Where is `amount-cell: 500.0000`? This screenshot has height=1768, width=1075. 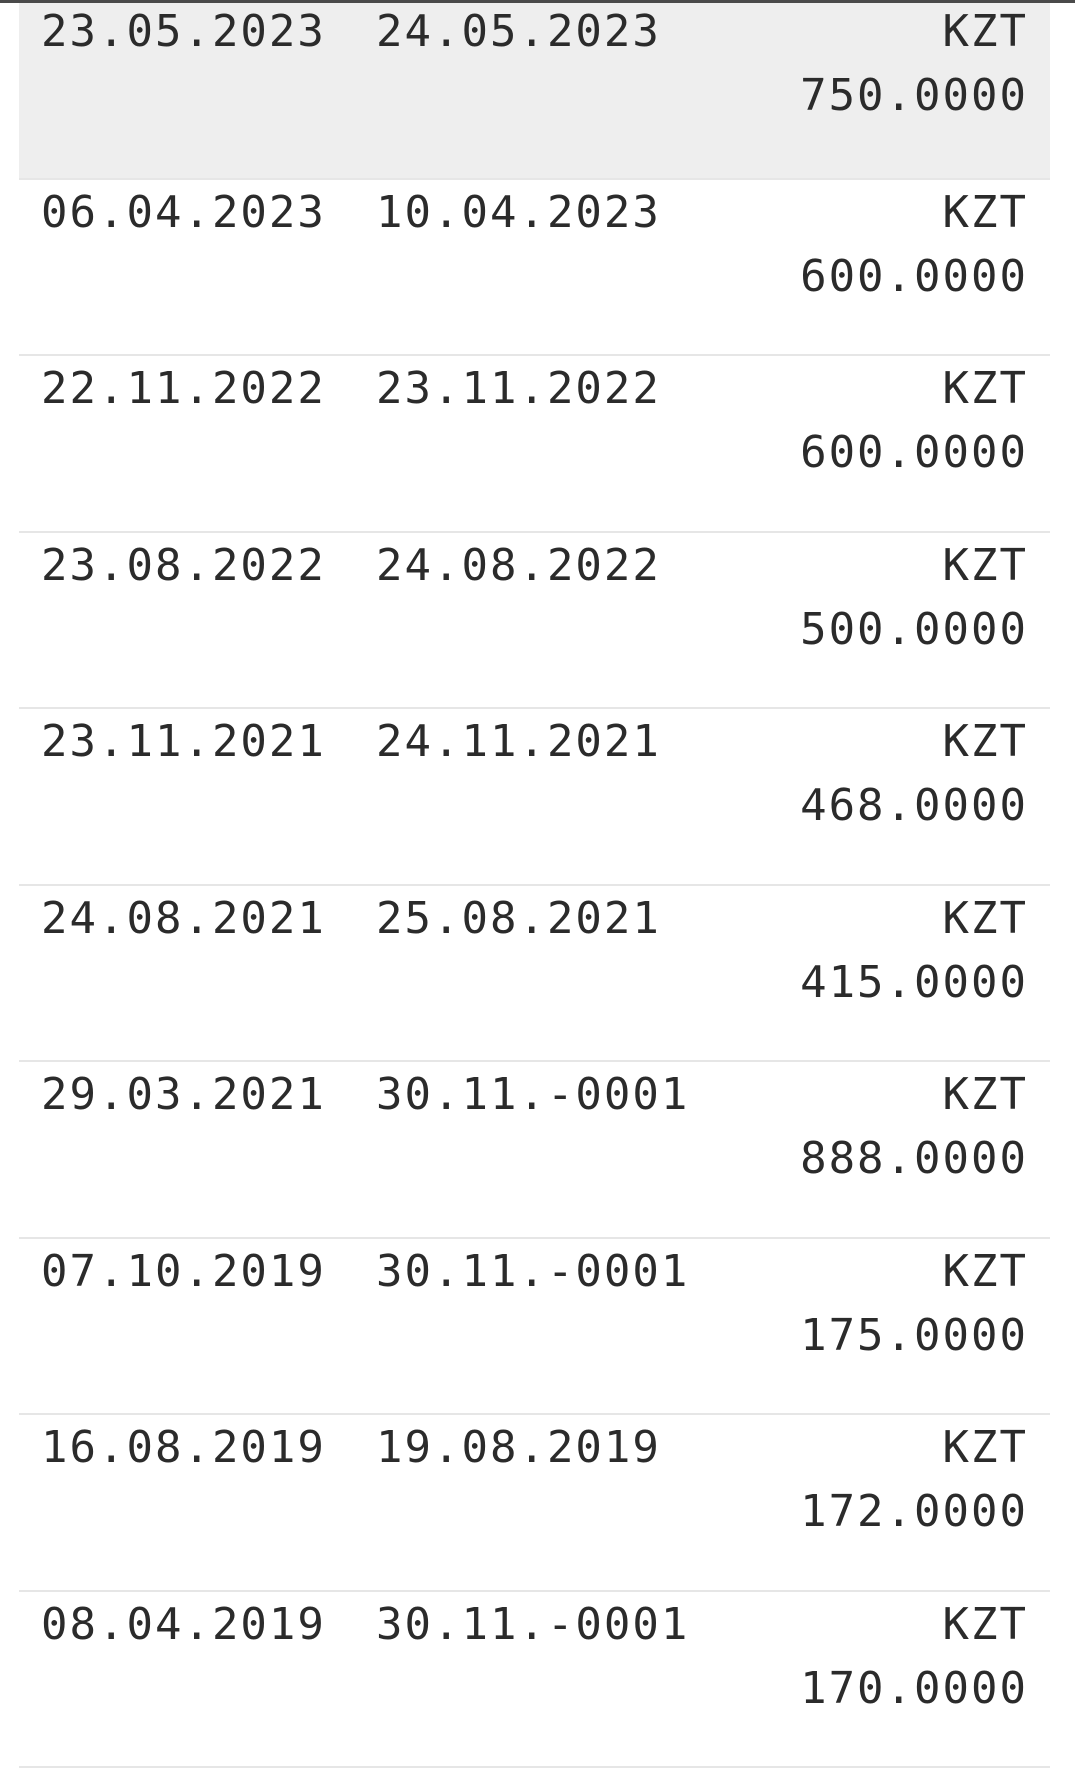 amount-cell: 500.0000 is located at coordinates (914, 630).